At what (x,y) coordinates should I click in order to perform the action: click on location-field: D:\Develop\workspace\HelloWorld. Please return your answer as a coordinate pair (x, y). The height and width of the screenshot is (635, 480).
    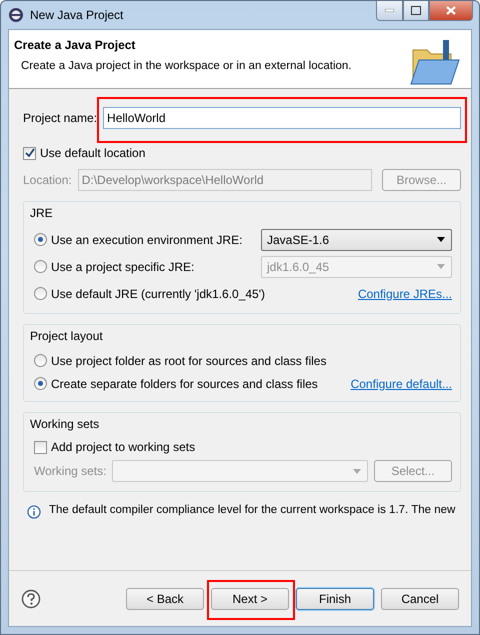
    Looking at the image, I should click on (225, 180).